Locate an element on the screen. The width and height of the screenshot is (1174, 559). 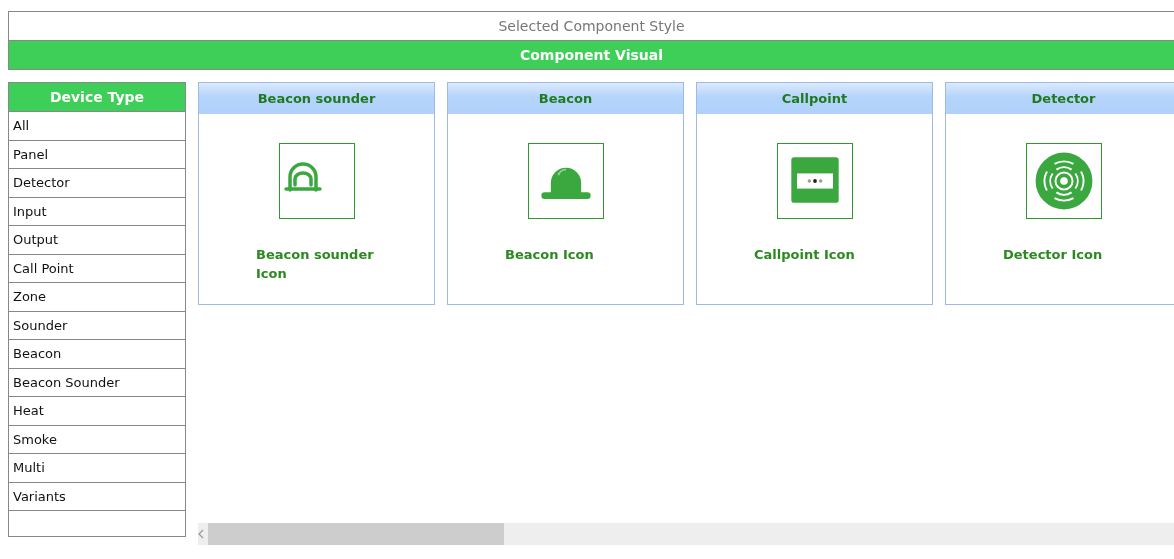
card-caption: Beacon sounder Icon is located at coordinates (315, 264).